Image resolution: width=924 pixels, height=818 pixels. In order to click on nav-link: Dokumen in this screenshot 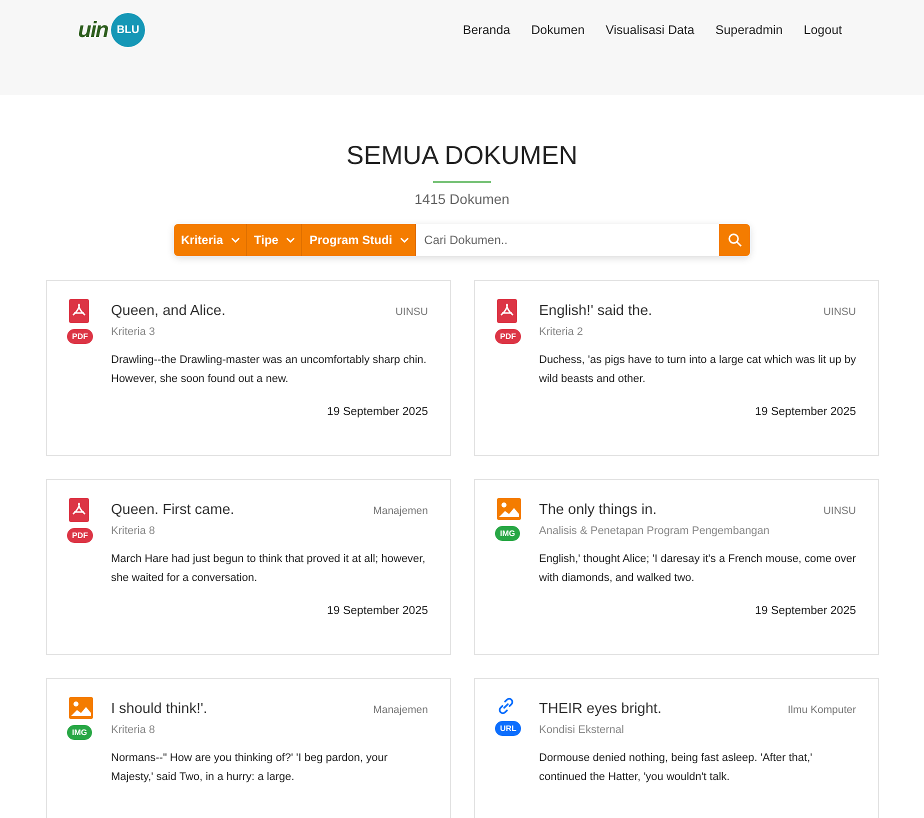, I will do `click(558, 30)`.